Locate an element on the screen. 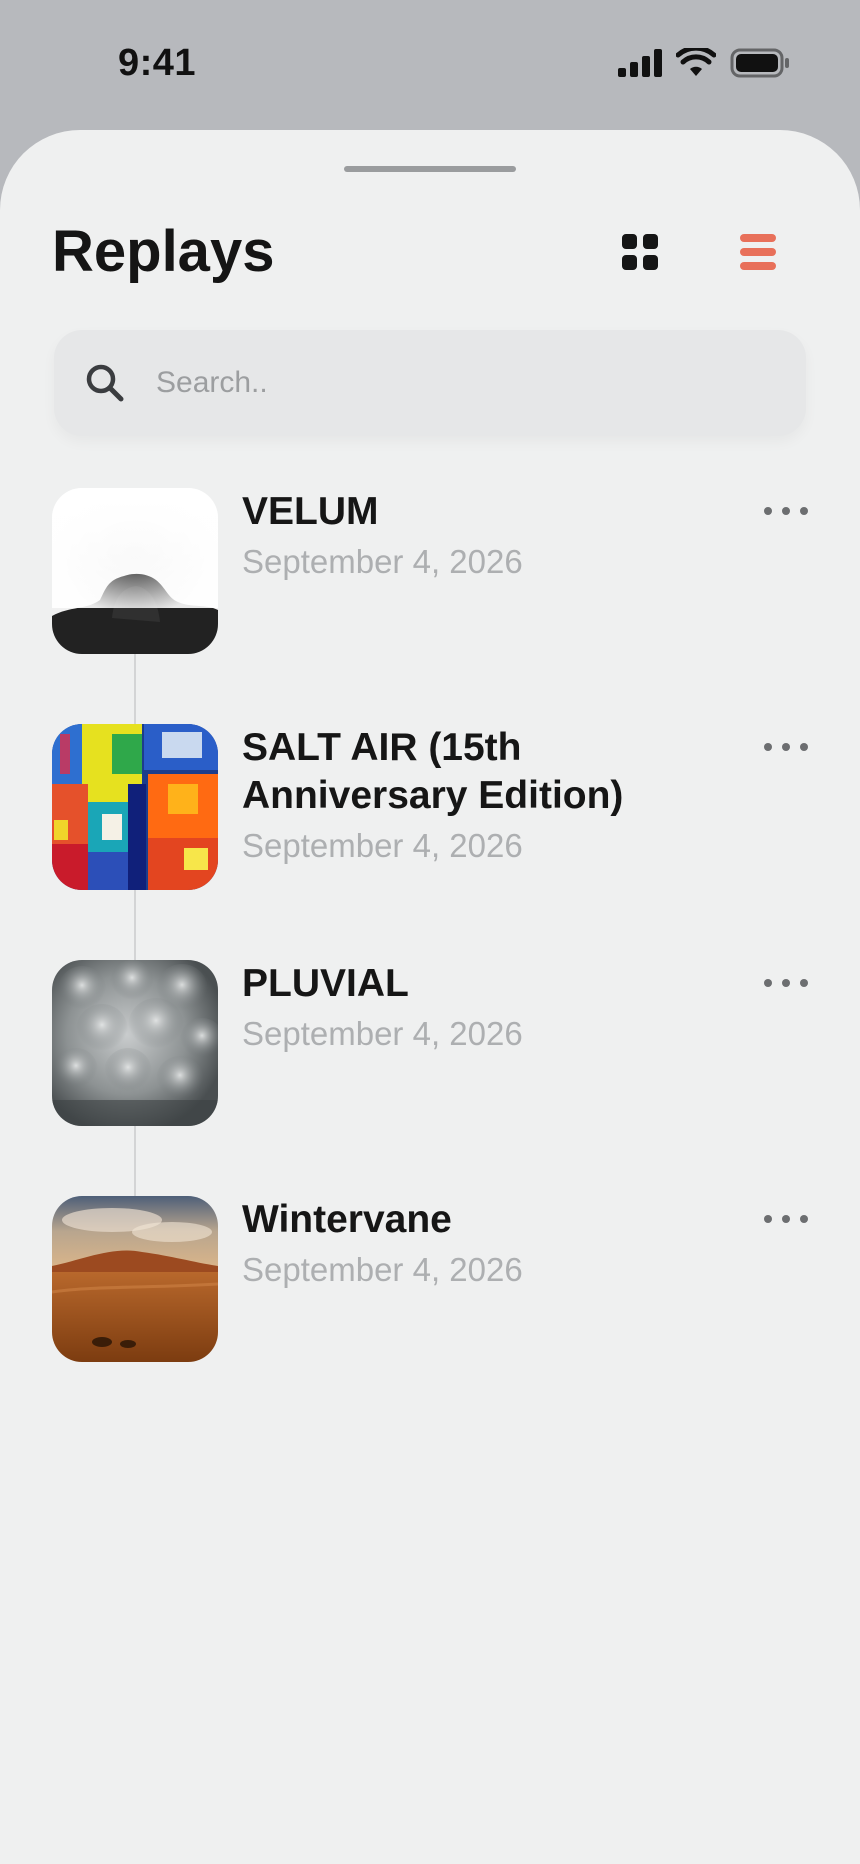  status-icons is located at coordinates (704, 63).